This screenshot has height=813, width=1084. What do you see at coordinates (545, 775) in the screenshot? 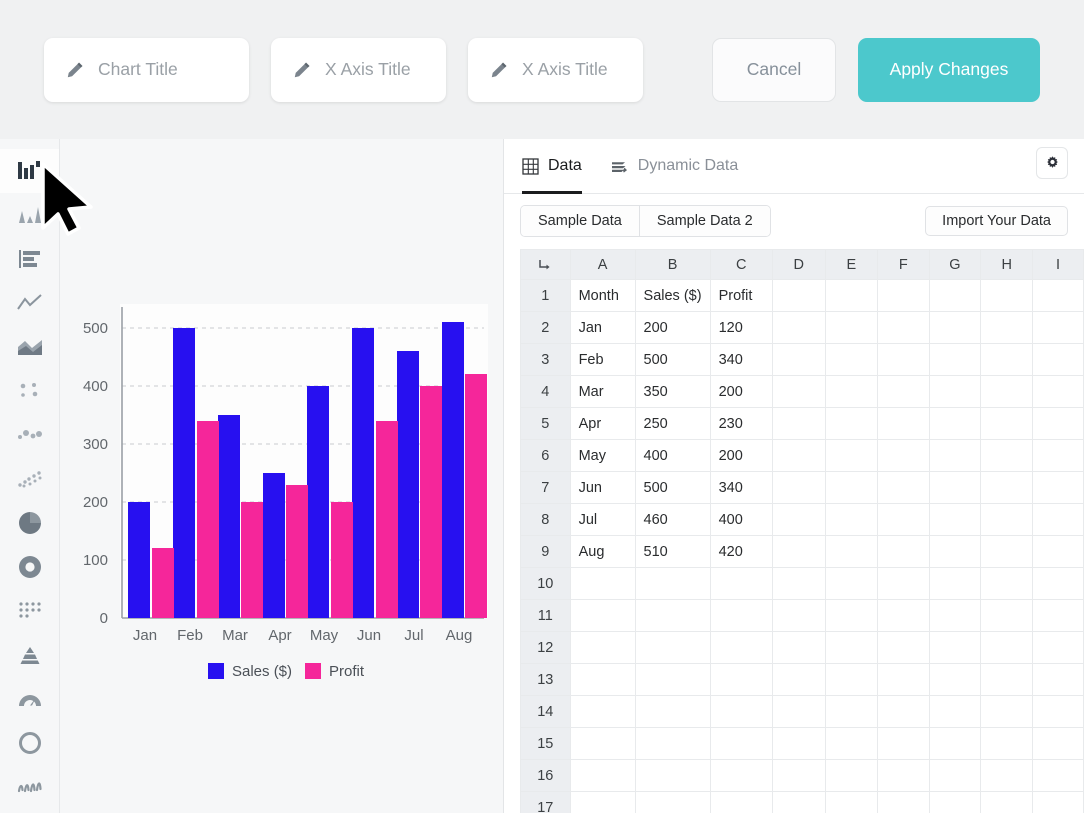
I see `row-header: 16` at bounding box center [545, 775].